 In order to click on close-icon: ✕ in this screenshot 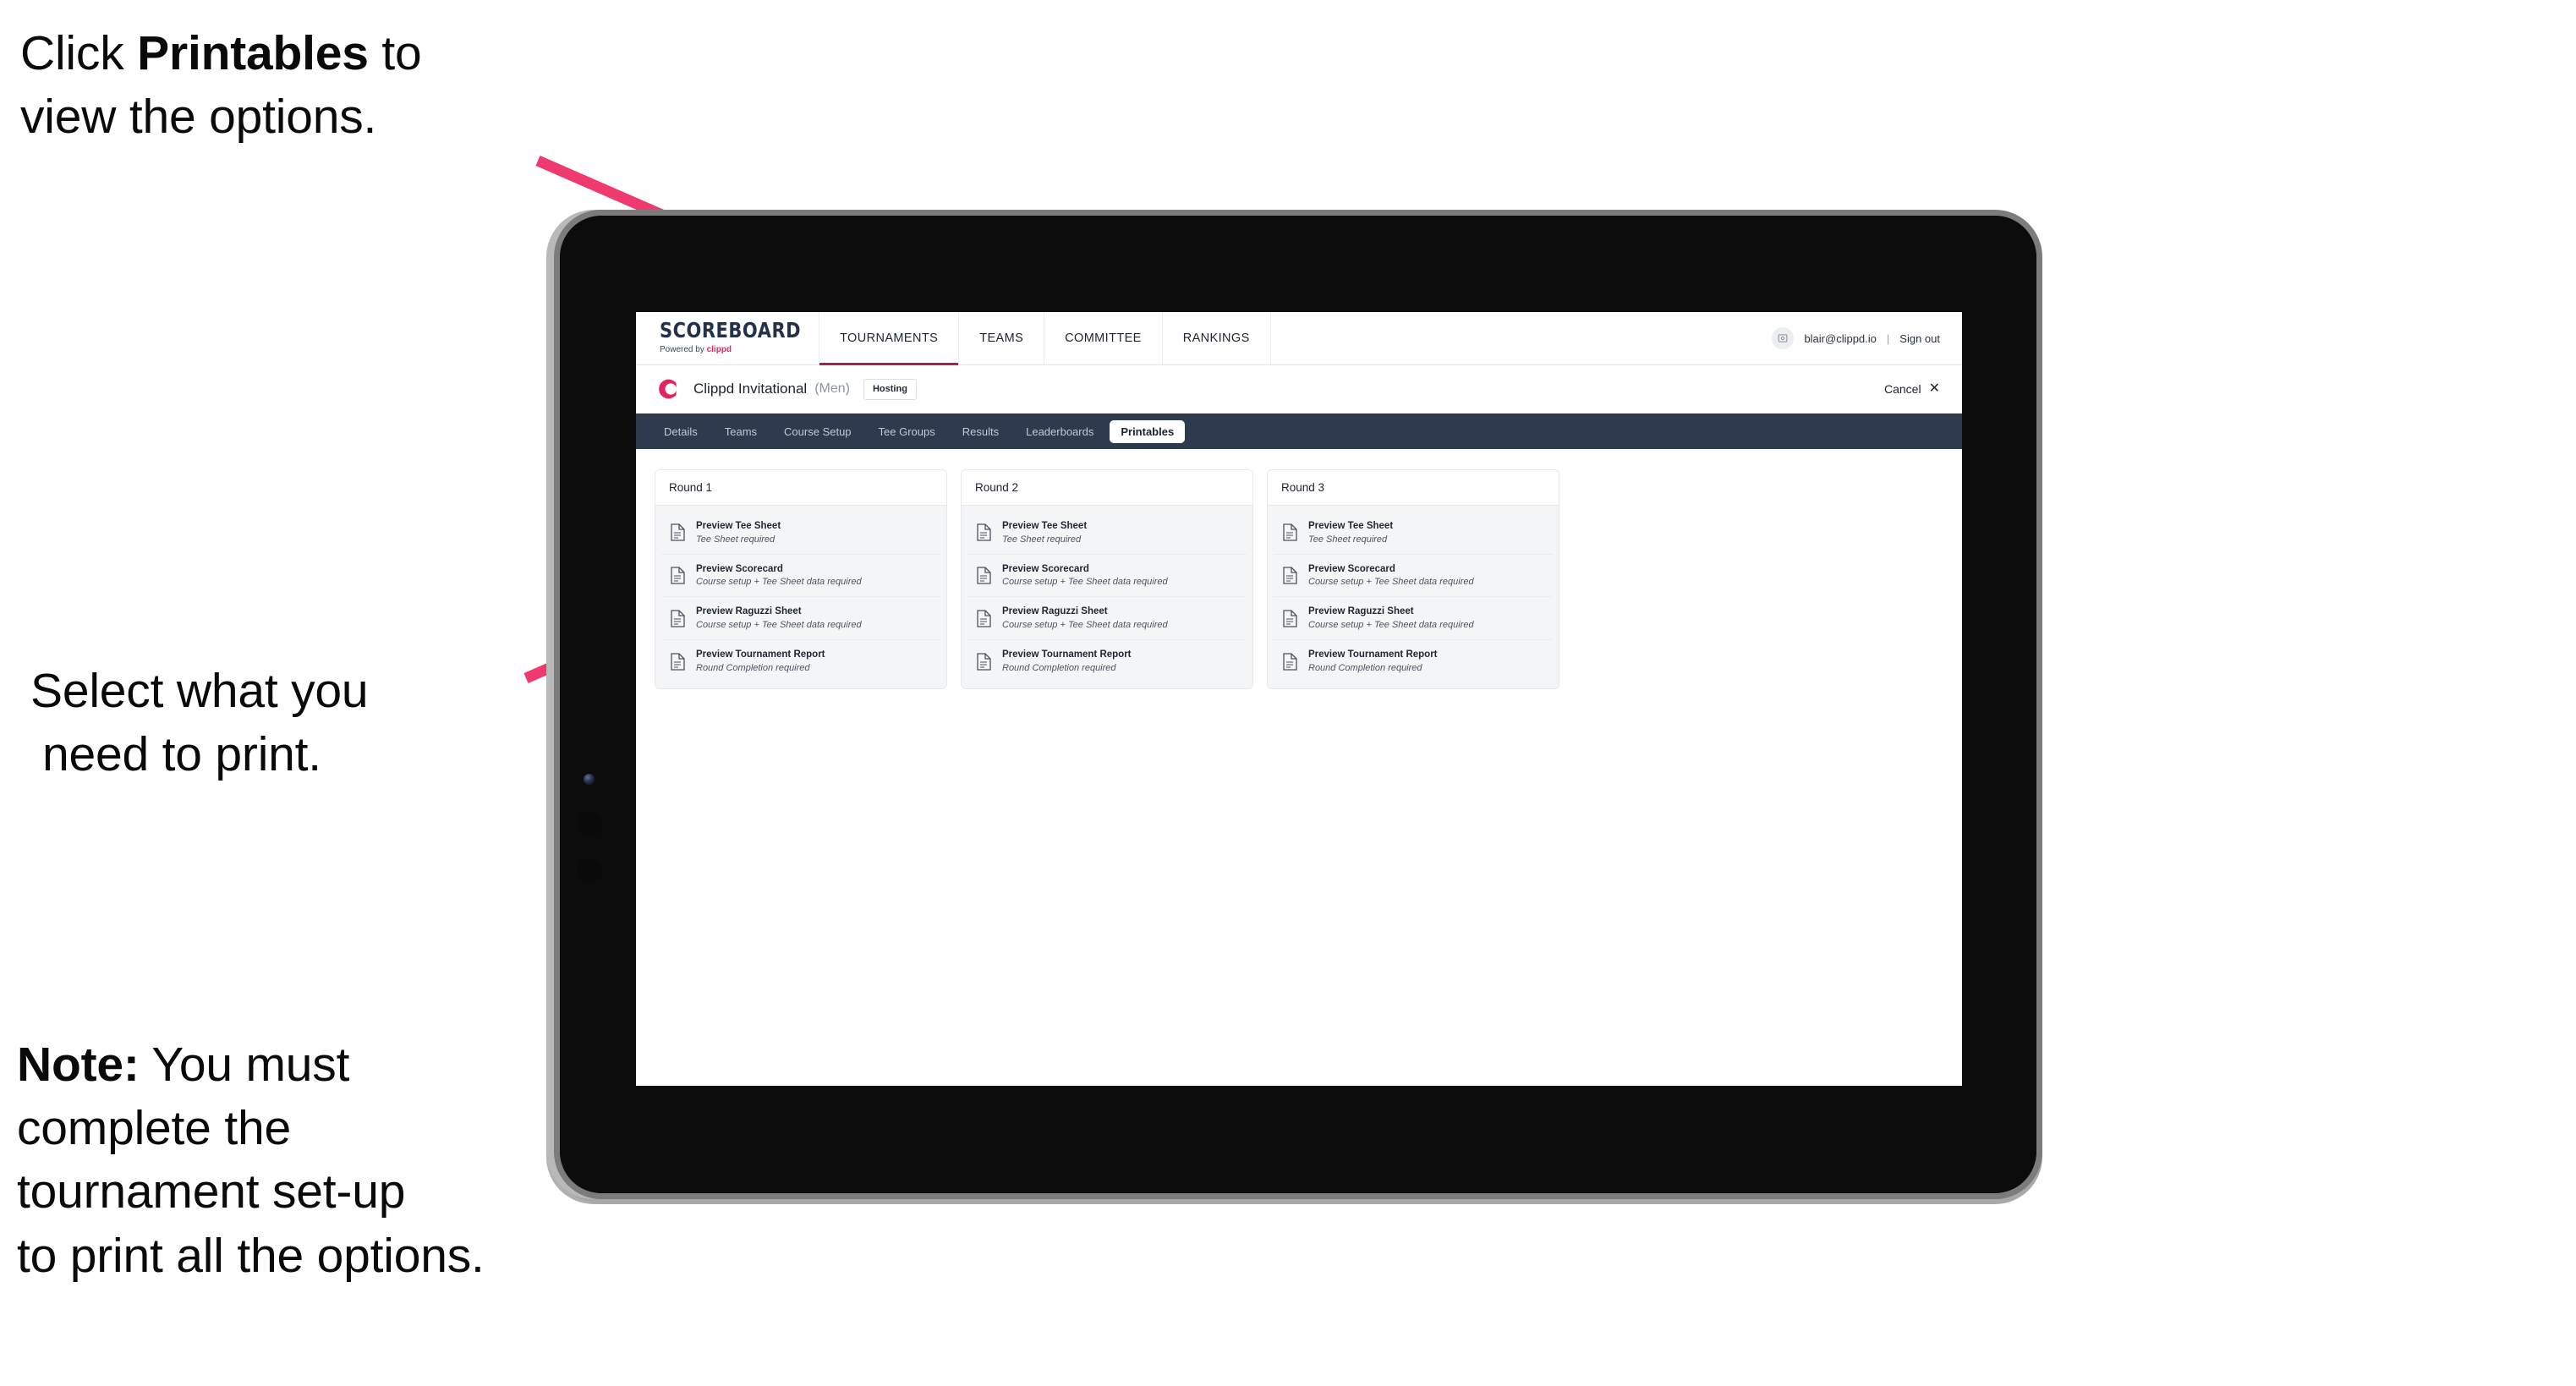, I will do `click(1934, 388)`.